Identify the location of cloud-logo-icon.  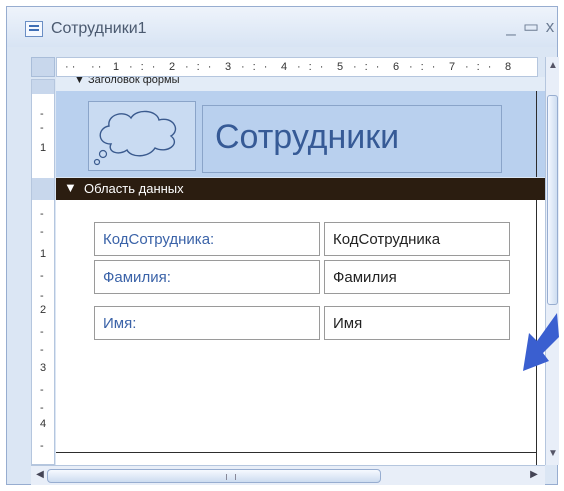
(135, 138).